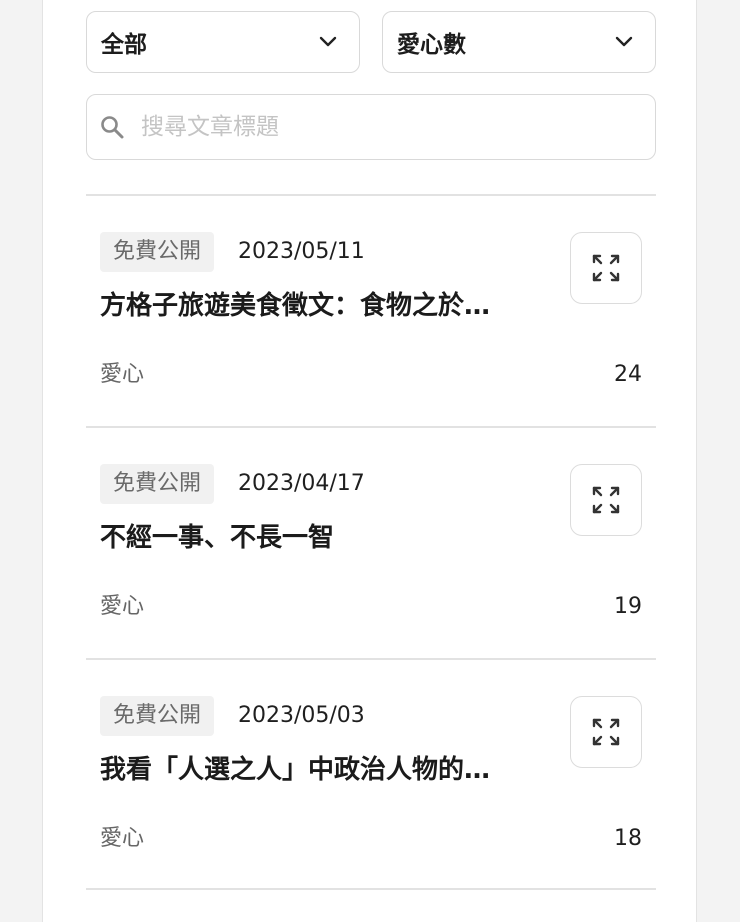  What do you see at coordinates (301, 483) in the screenshot?
I see `article-date: 2023/04/17` at bounding box center [301, 483].